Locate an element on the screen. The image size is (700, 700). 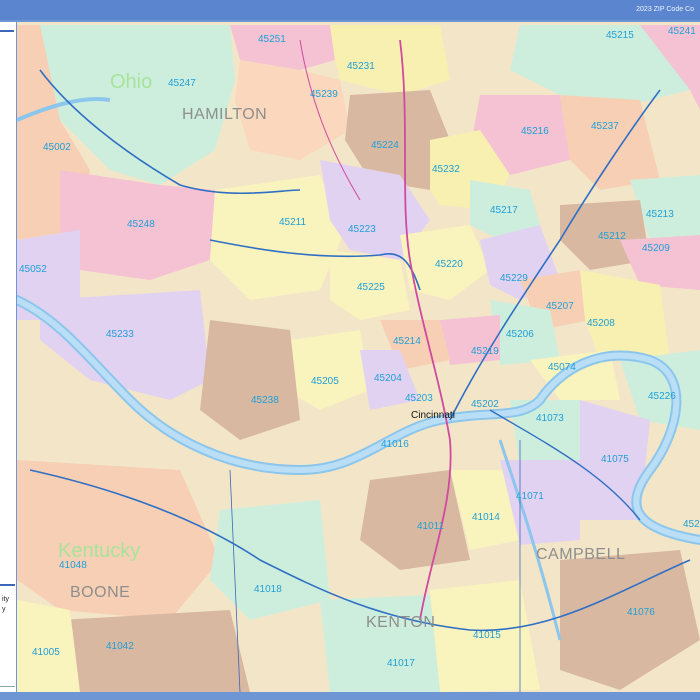
zip-label: 41017 is located at coordinates (401, 663).